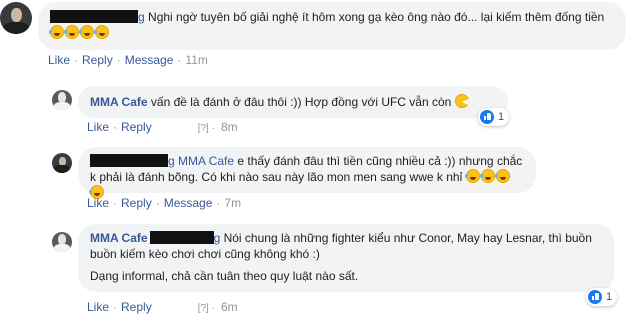 This screenshot has height=320, width=626. I want to click on timestamp: 7m, so click(232, 203).